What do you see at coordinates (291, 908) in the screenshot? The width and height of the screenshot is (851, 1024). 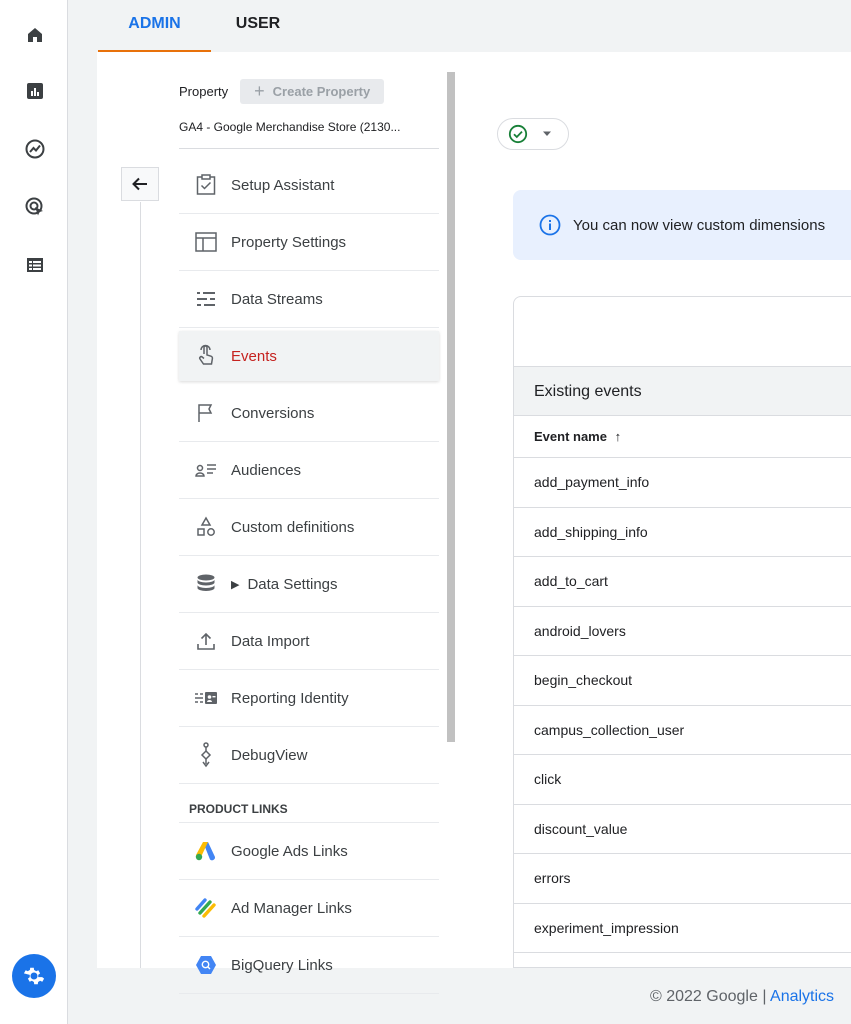 I see `menu-label: Ad Manager Links` at bounding box center [291, 908].